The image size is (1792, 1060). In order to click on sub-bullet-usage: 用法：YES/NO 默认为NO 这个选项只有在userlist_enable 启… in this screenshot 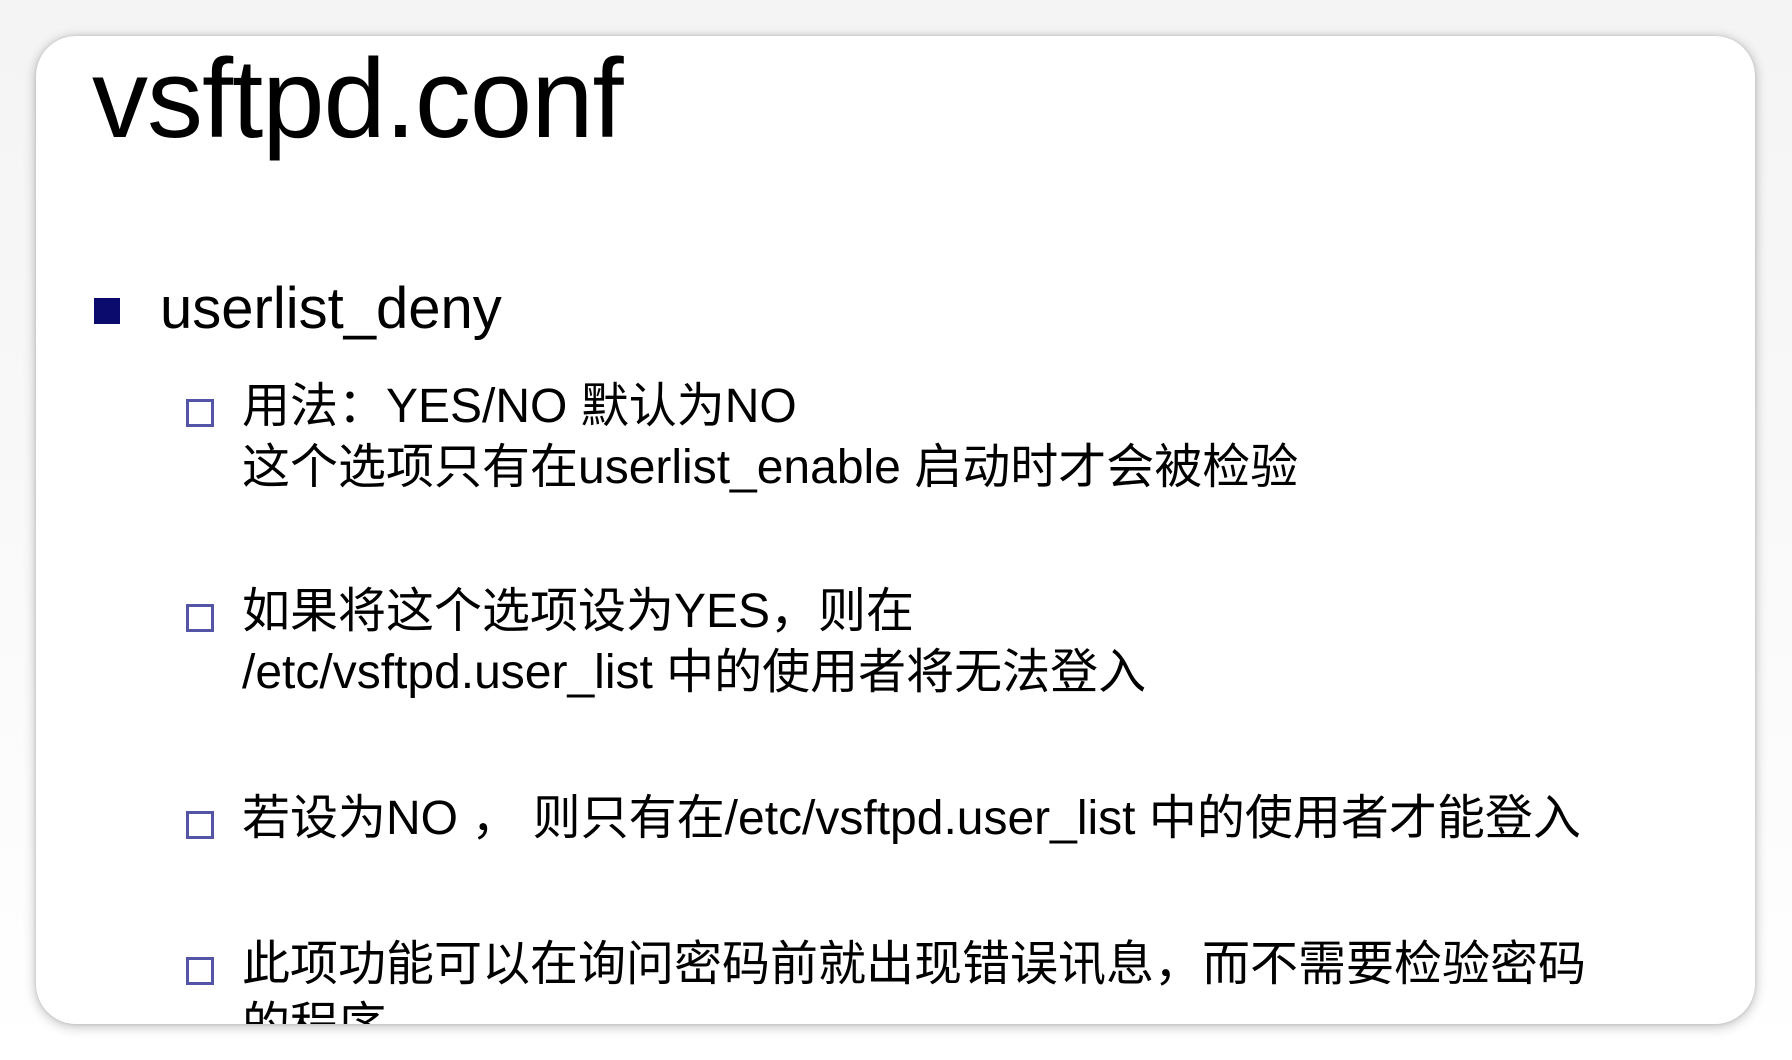, I will do `click(742, 437)`.